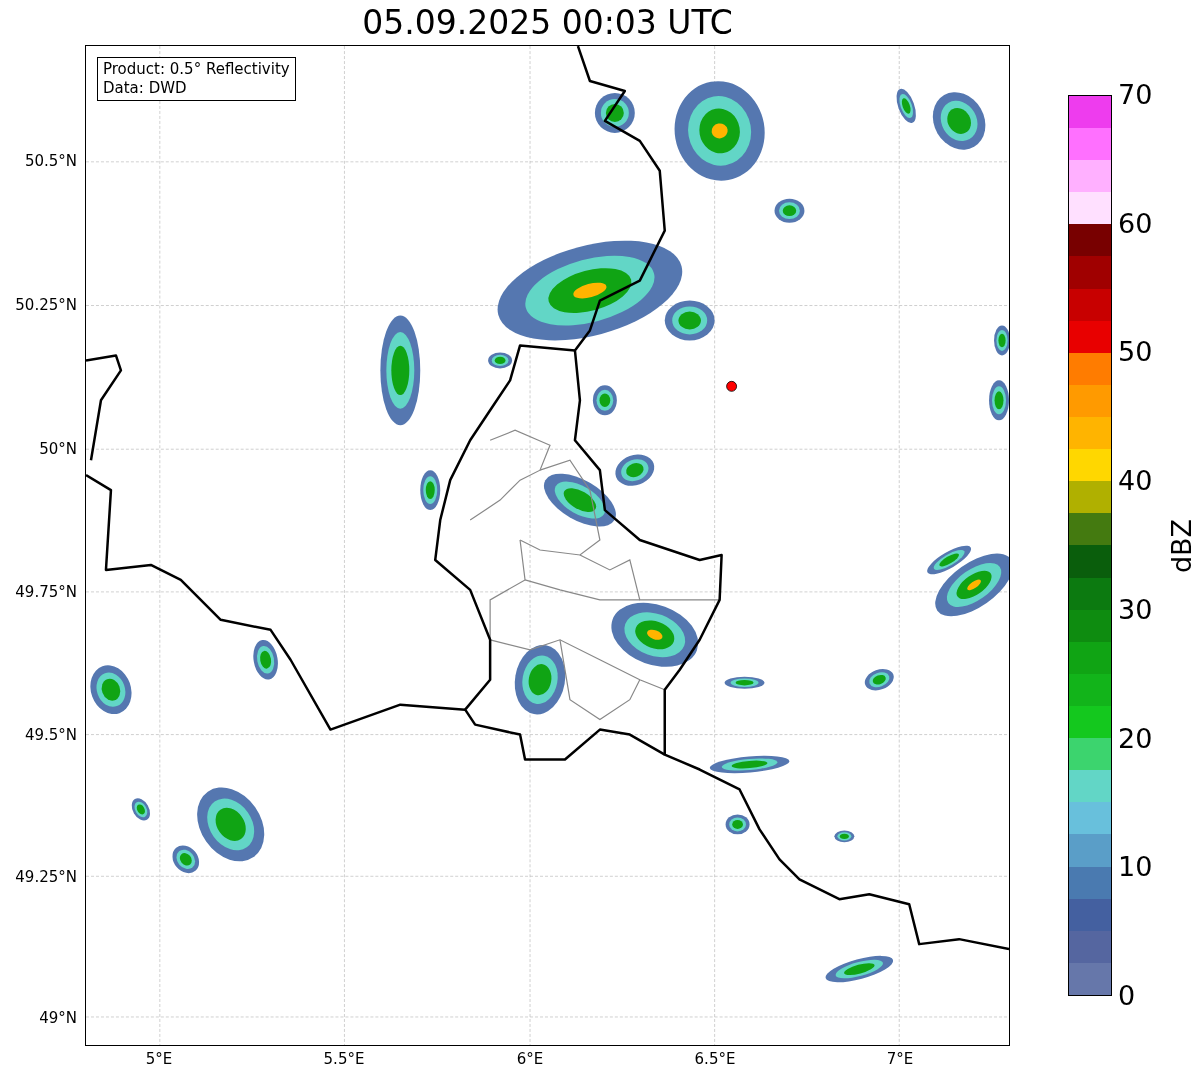 This screenshot has height=1081, width=1202. Describe the element at coordinates (1135, 738) in the screenshot. I see `colorbar-tick-label: 20` at that location.